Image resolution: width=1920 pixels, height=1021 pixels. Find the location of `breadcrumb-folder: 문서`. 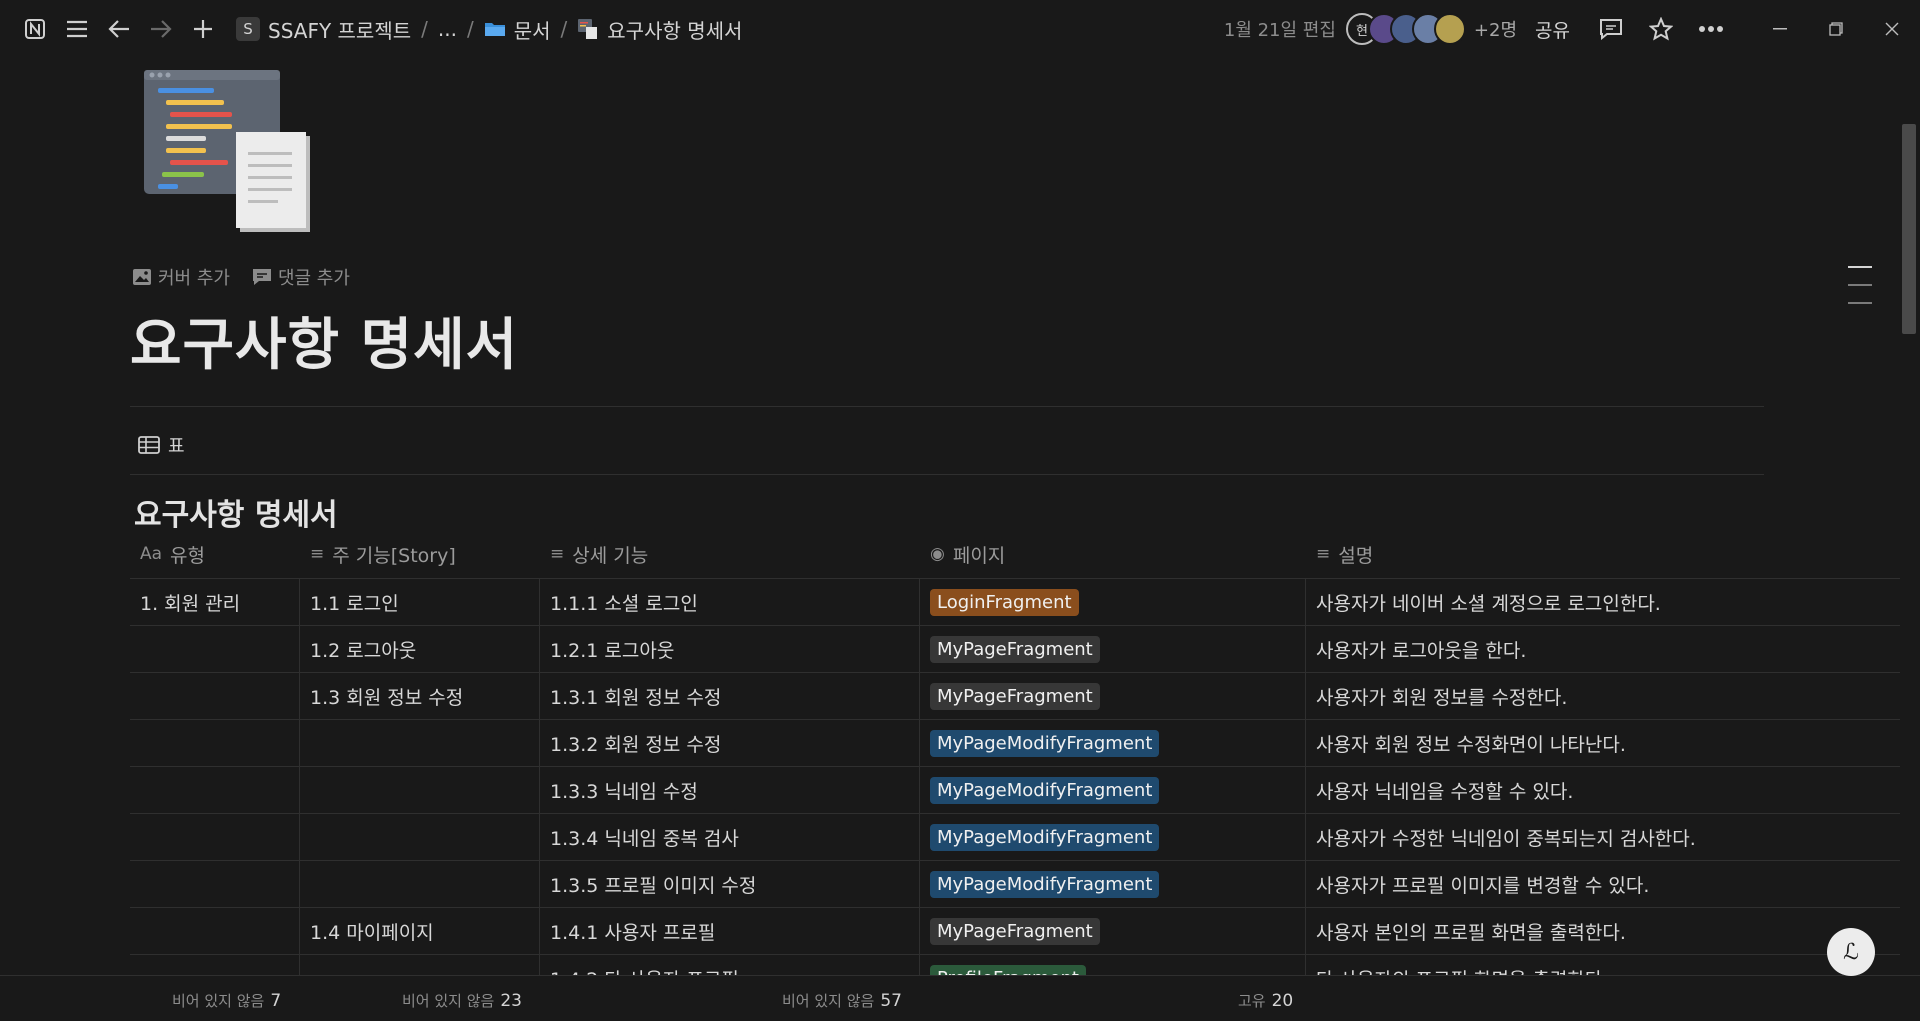

breadcrumb-folder: 문서 is located at coordinates (517, 29).